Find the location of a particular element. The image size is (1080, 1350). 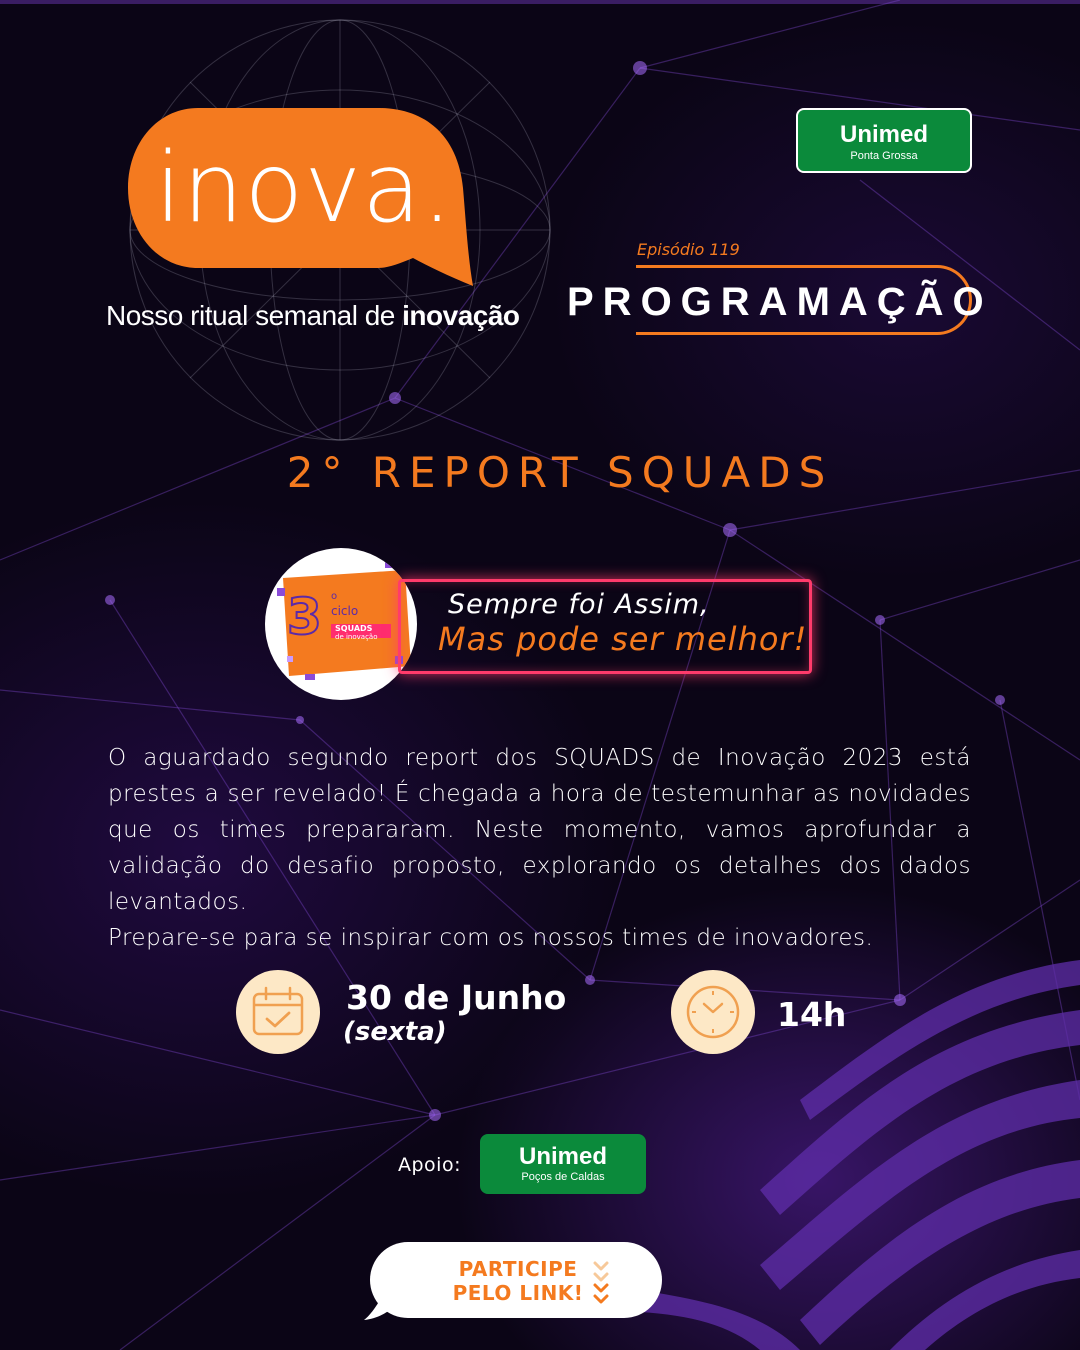

support-label: Apoio: is located at coordinates (429, 1165).